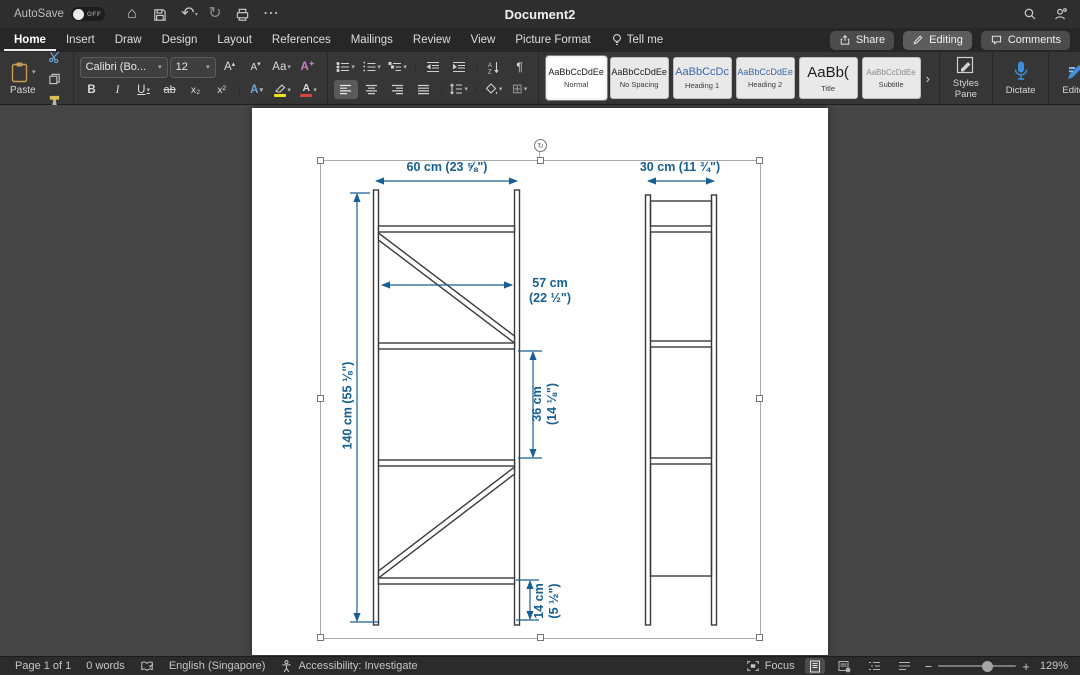 The height and width of the screenshot is (675, 1080). Describe the element at coordinates (309, 90) in the screenshot. I see `font-color-button: A ▾` at that location.